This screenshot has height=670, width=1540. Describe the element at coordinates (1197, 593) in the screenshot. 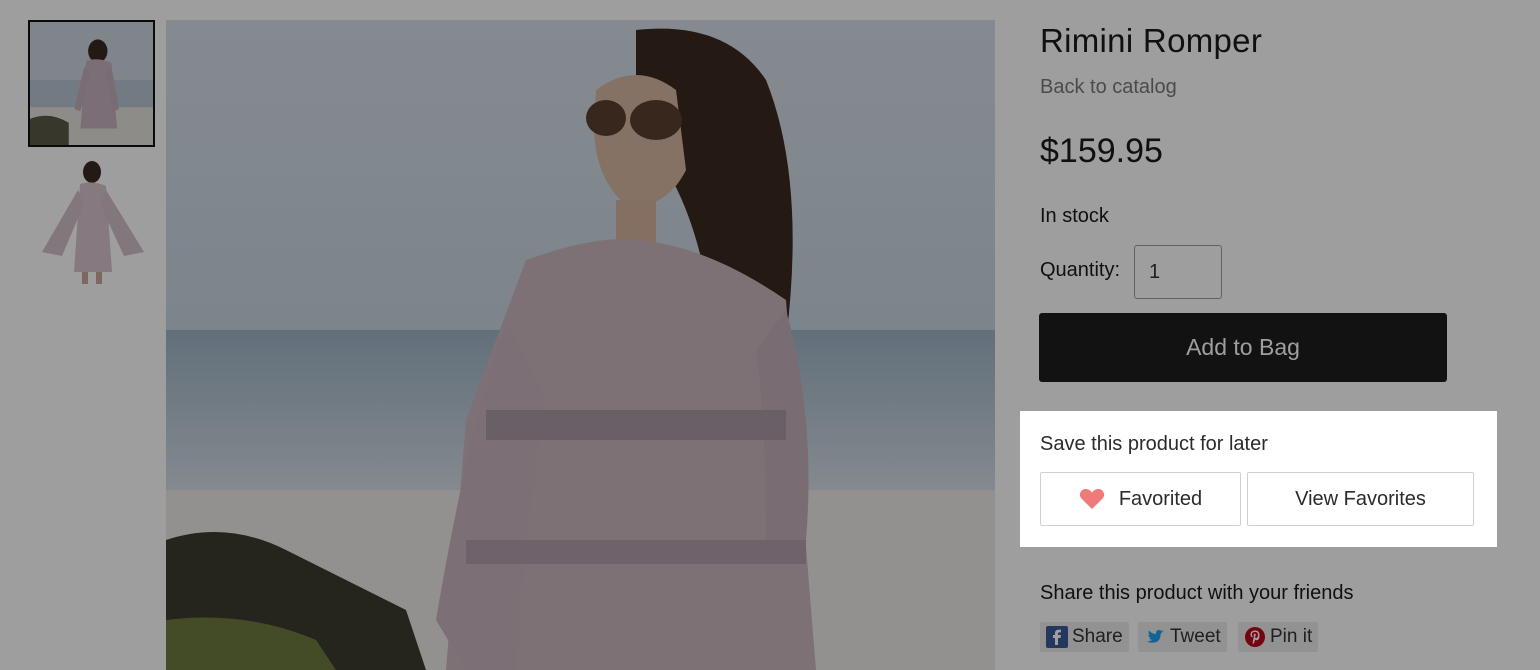

I see `share-heading: Share this product with your friends` at that location.